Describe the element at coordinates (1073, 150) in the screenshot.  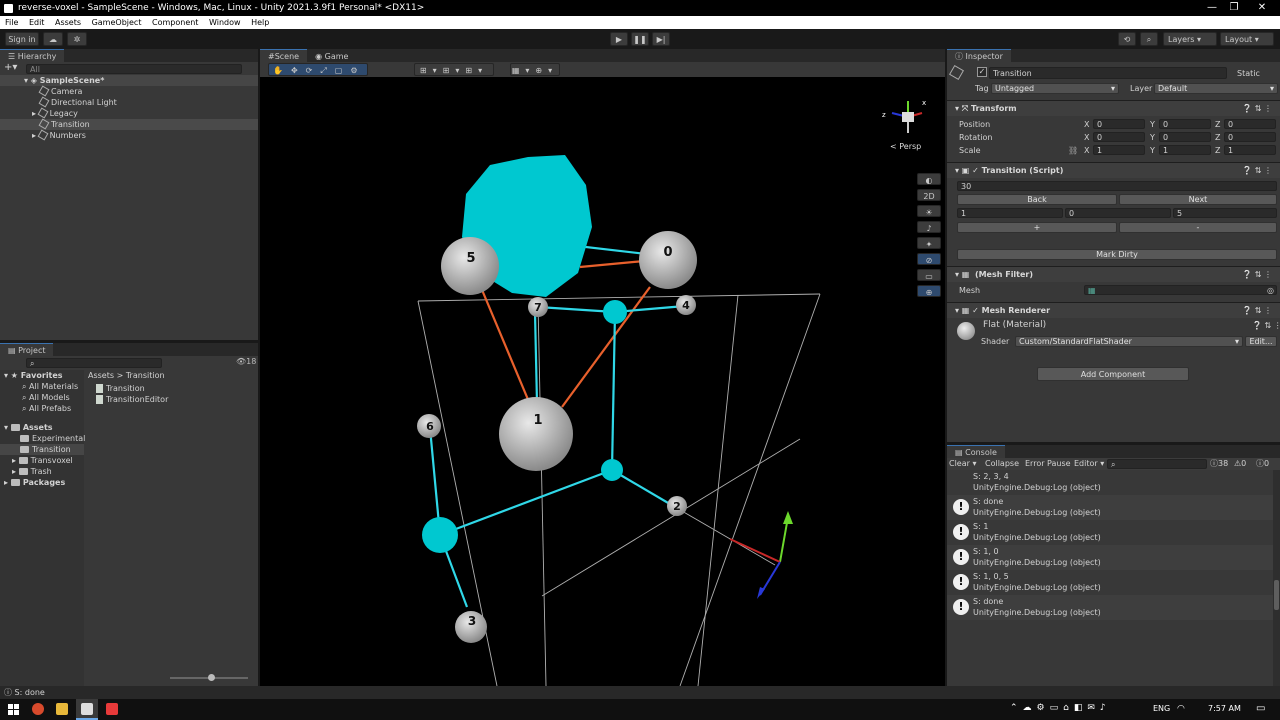
I see `constrain-proportions-icon: ⛓` at that location.